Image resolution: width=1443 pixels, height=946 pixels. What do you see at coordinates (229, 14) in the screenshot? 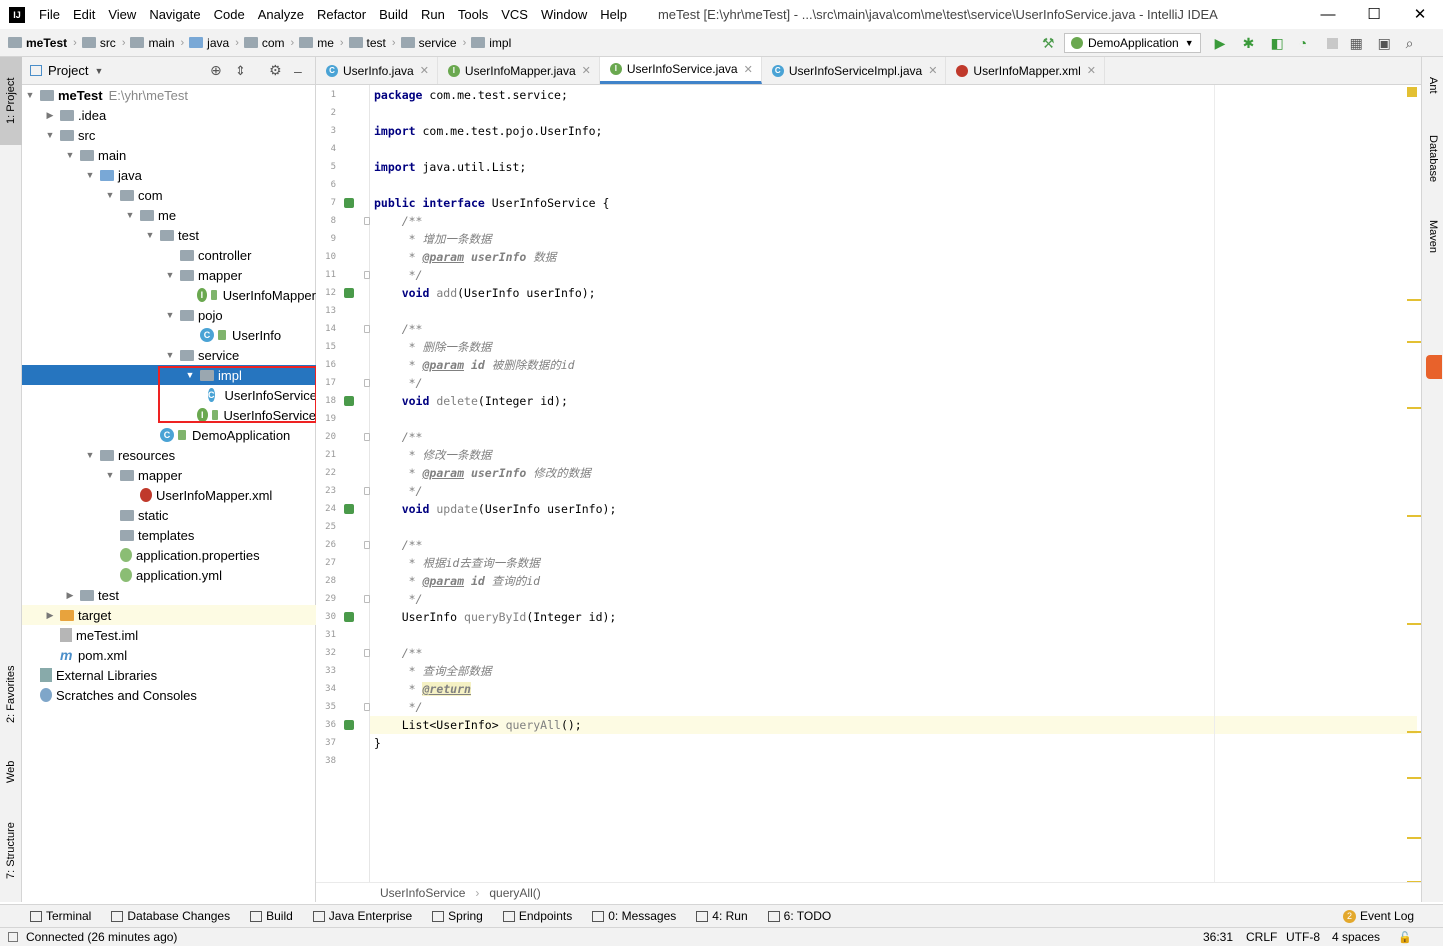
I see `menu-code: Code` at bounding box center [229, 14].